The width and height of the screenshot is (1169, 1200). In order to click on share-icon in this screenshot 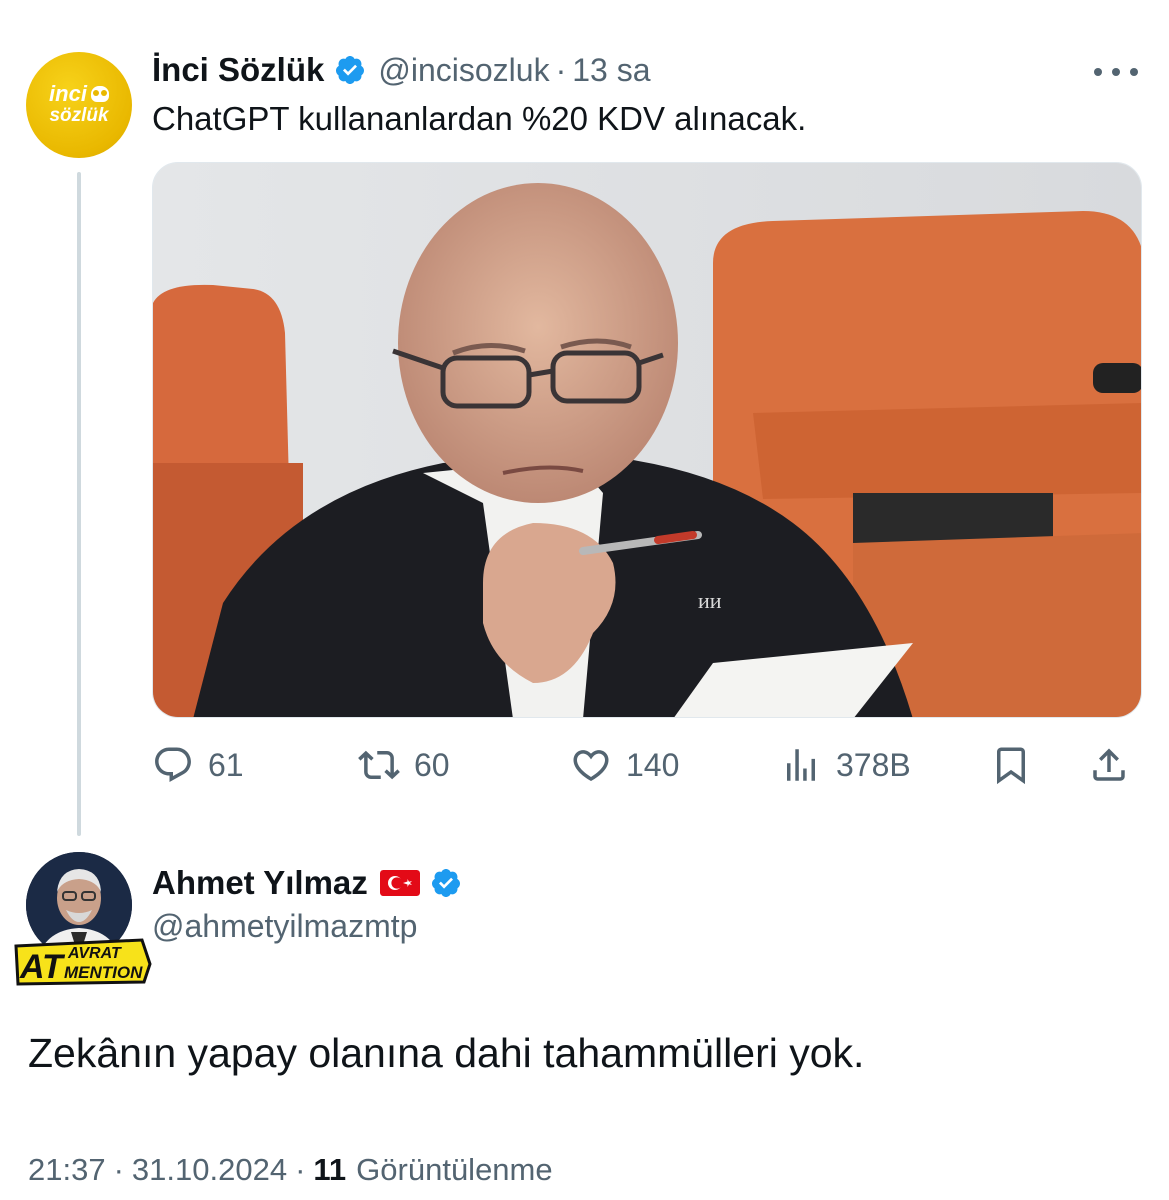, I will do `click(1109, 764)`.